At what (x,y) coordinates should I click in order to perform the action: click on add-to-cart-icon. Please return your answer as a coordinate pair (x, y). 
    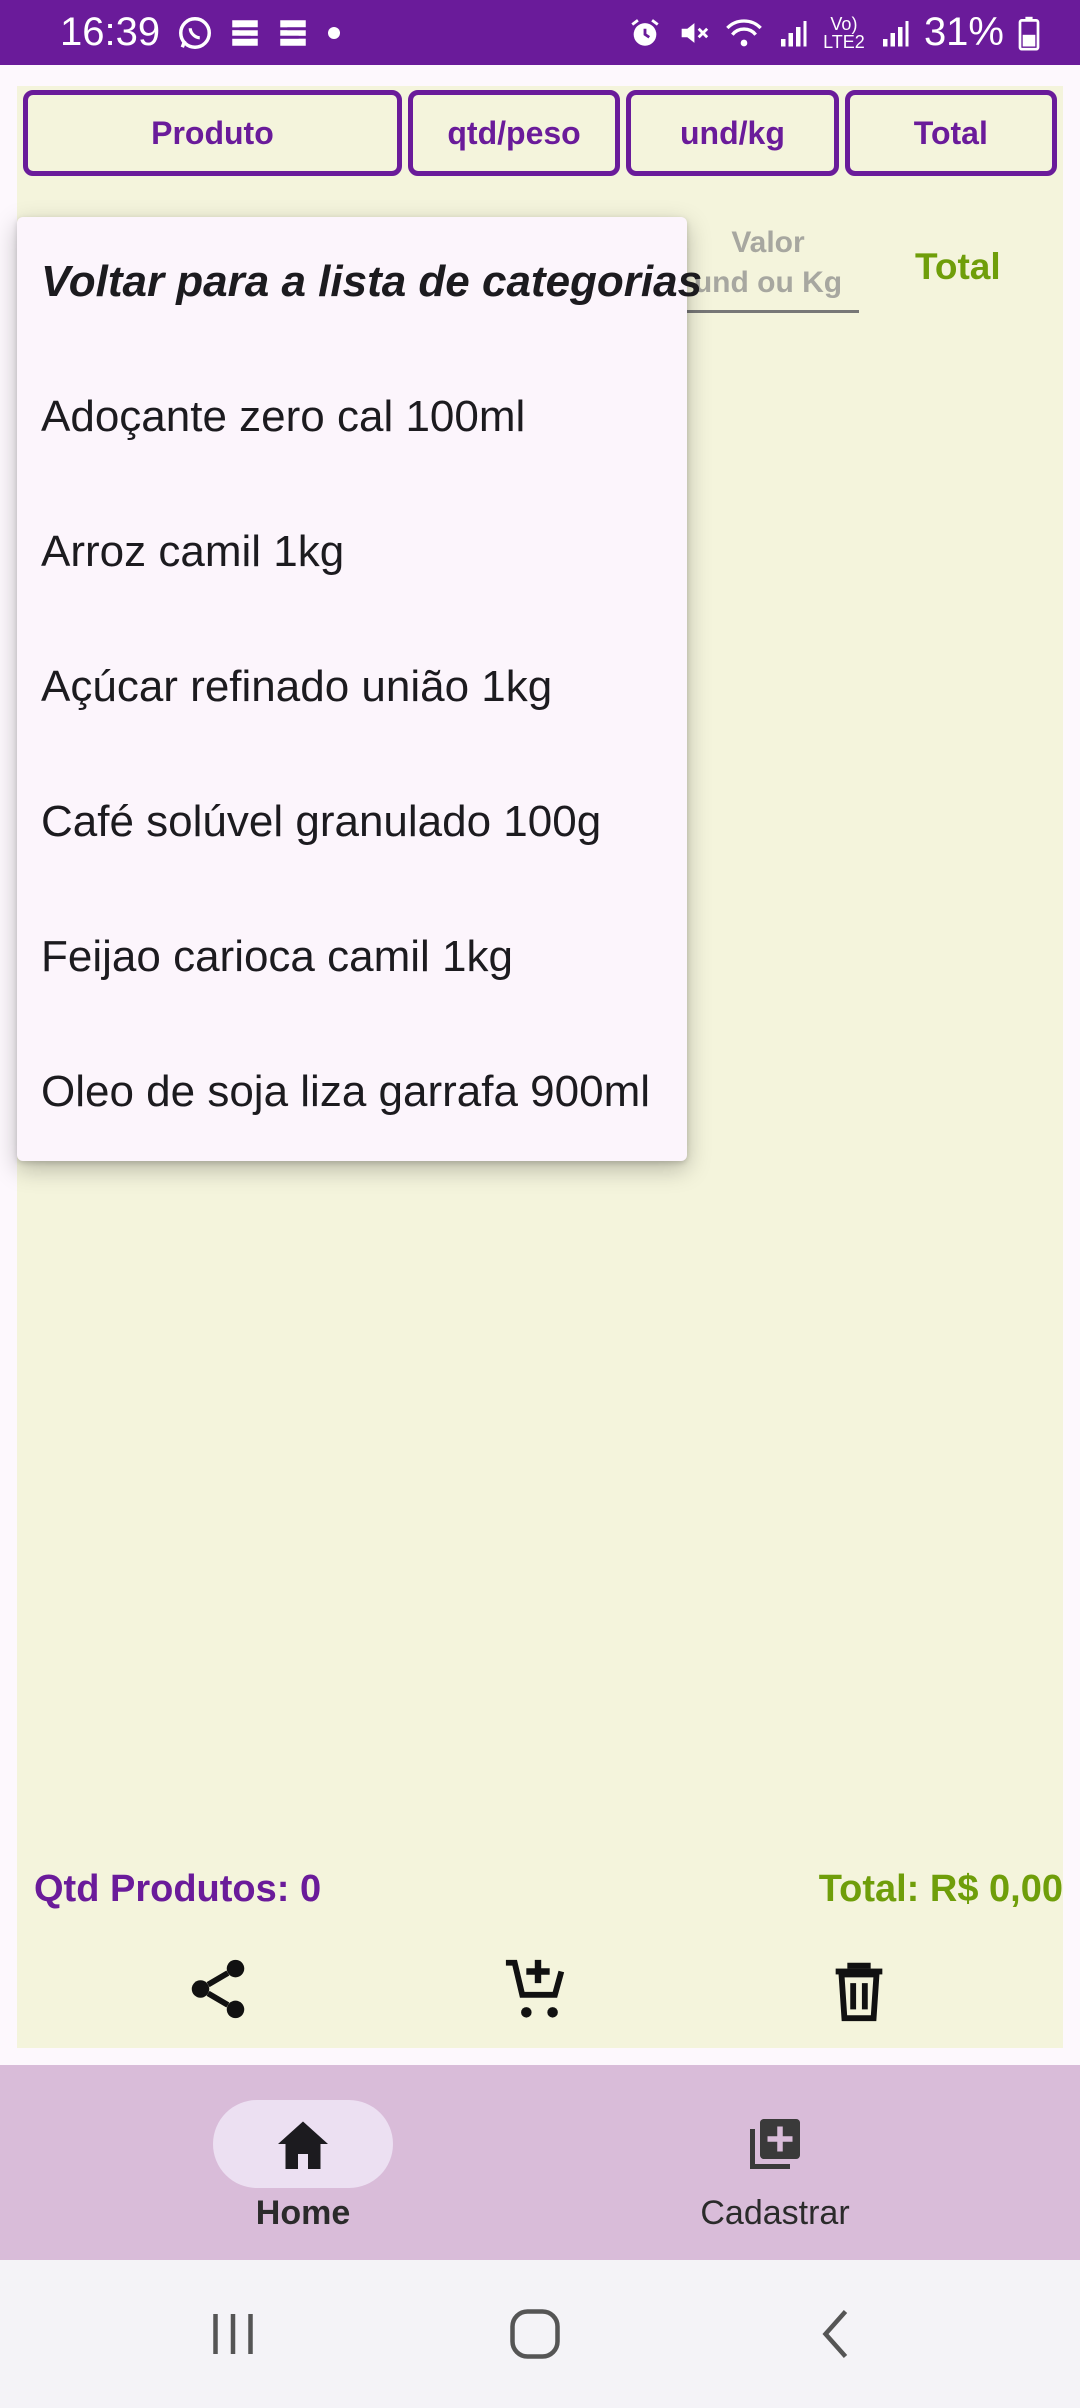
    Looking at the image, I should click on (538, 1989).